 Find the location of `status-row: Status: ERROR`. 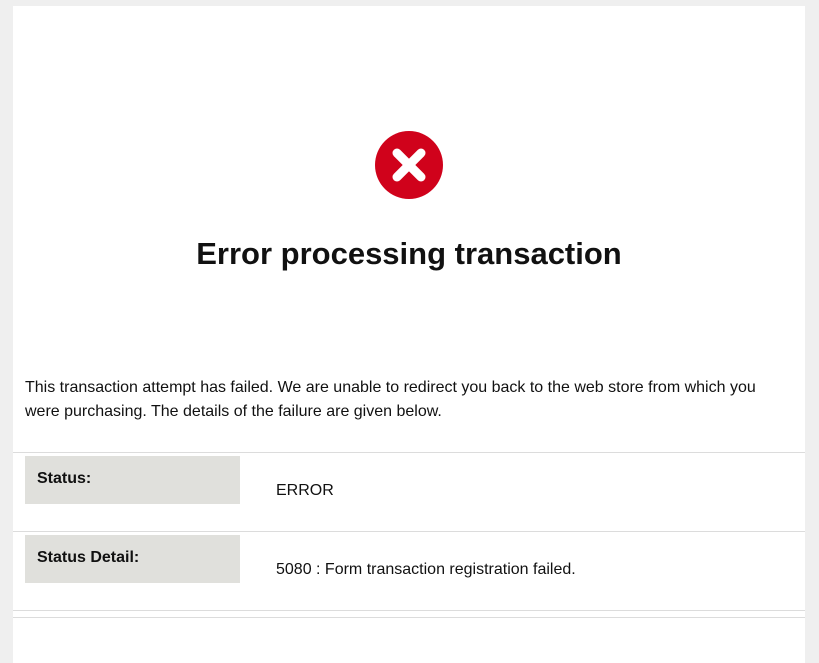

status-row: Status: ERROR is located at coordinates (409, 492).